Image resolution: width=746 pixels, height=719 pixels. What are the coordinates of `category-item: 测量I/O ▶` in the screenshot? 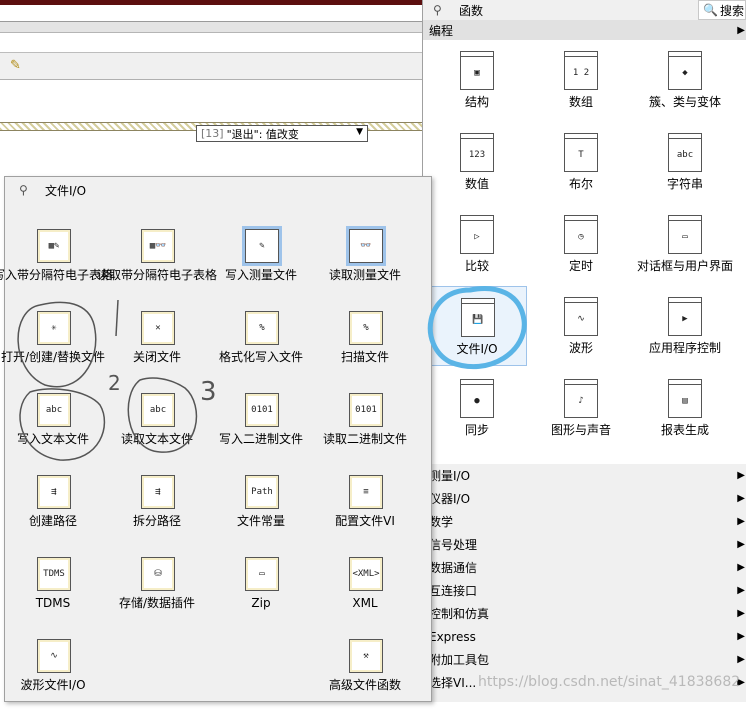 It's located at (584, 475).